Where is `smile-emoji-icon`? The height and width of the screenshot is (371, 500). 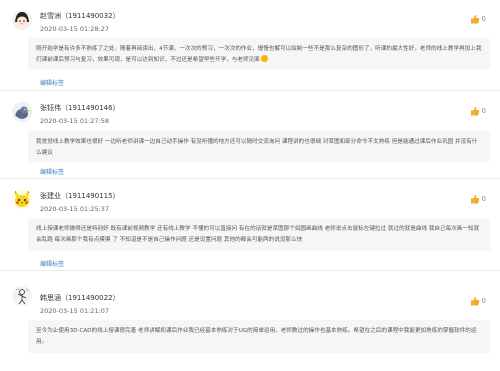
smile-emoji-icon is located at coordinates (264, 58).